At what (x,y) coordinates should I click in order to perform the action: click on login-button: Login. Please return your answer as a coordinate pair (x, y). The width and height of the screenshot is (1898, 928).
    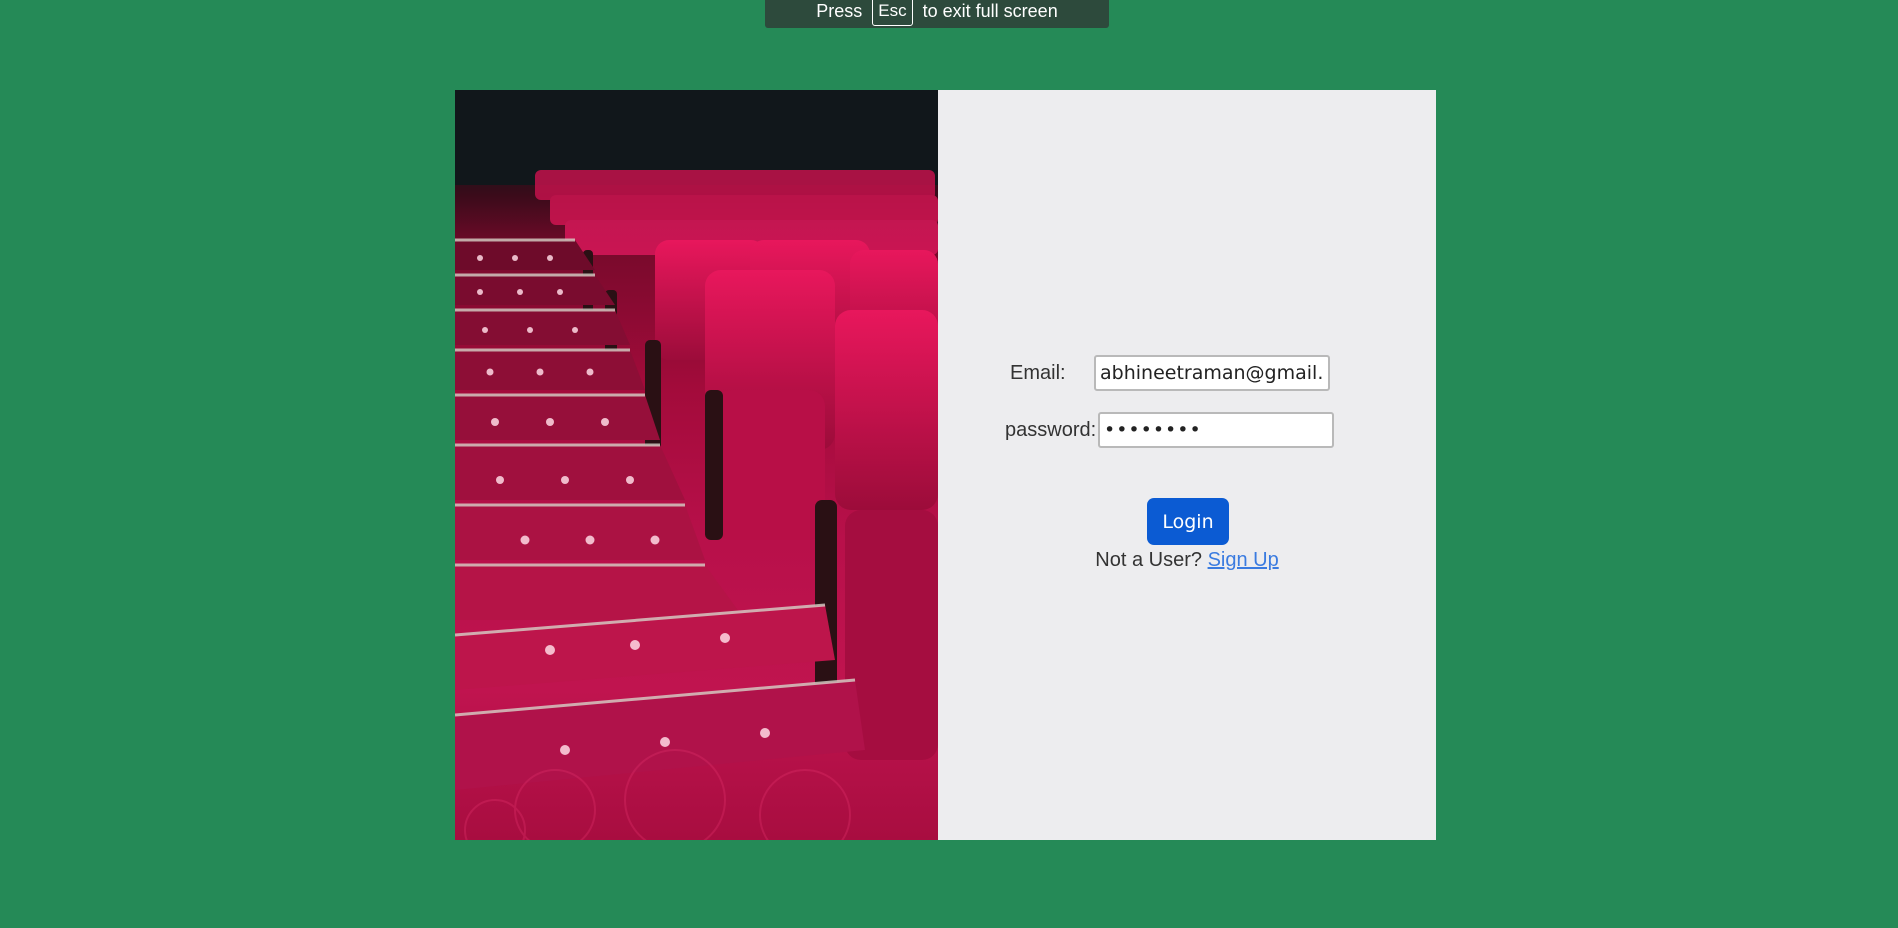
    Looking at the image, I should click on (1188, 521).